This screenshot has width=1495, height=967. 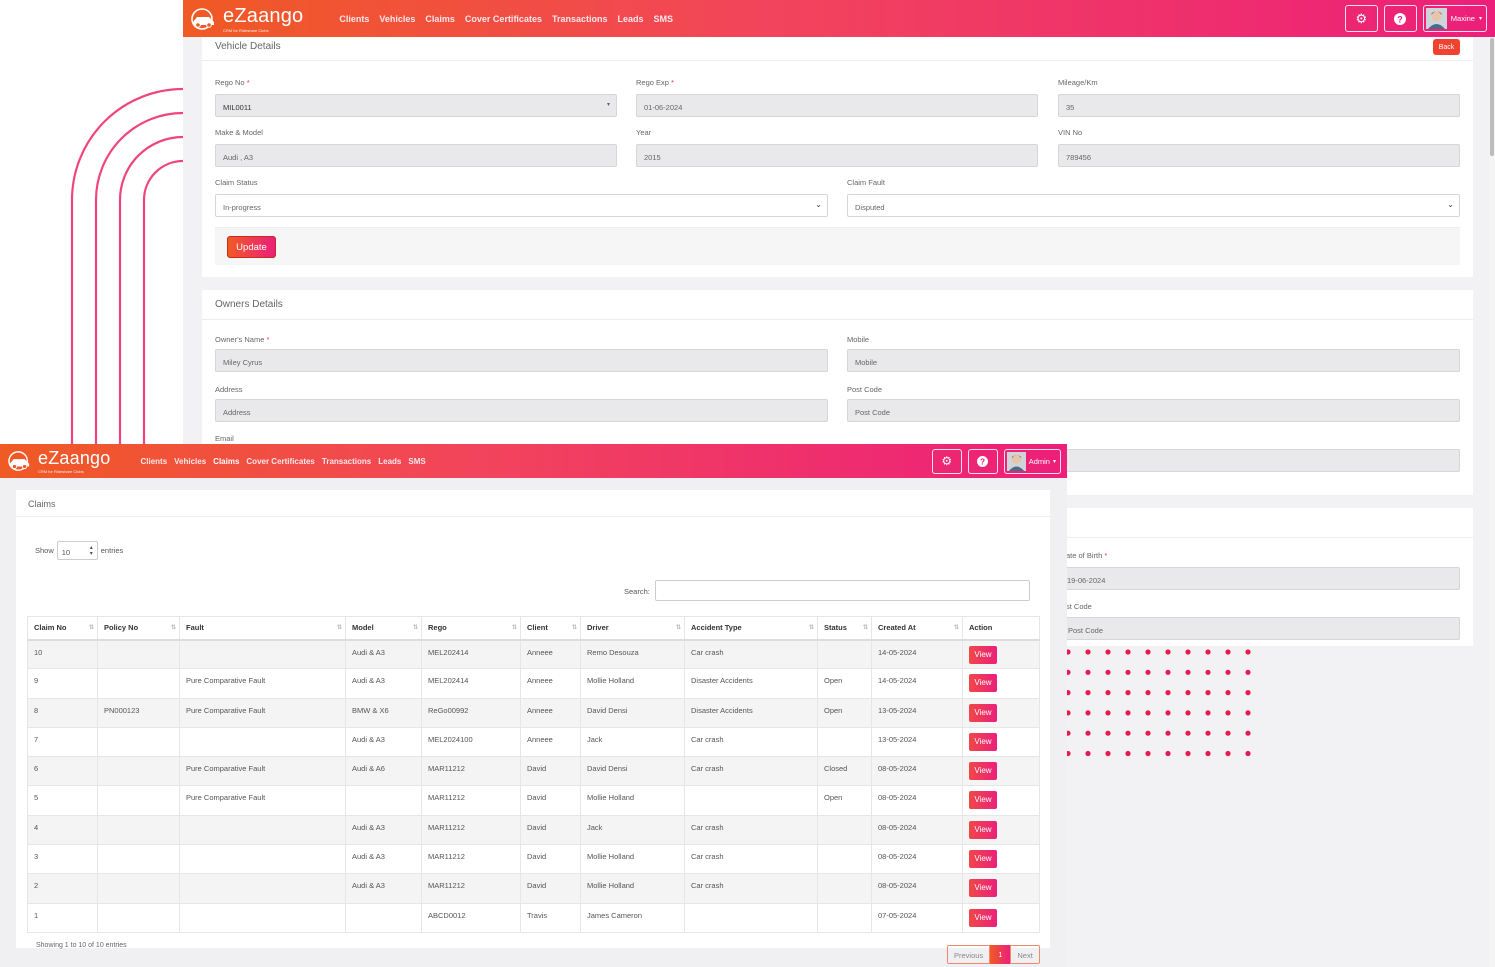 I want to click on claim-fault-select: Disputed ⌄, so click(x=1153, y=205).